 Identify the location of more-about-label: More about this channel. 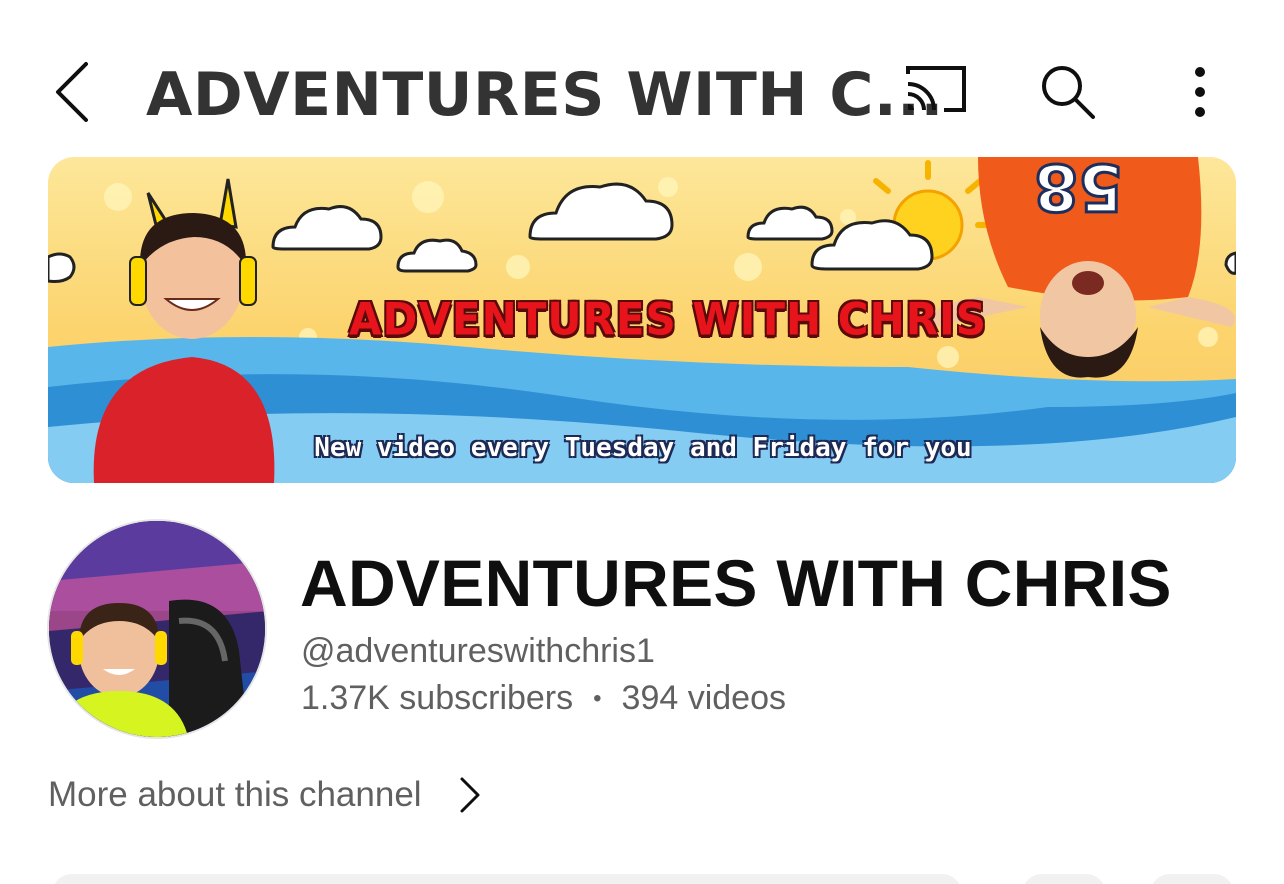
(235, 794).